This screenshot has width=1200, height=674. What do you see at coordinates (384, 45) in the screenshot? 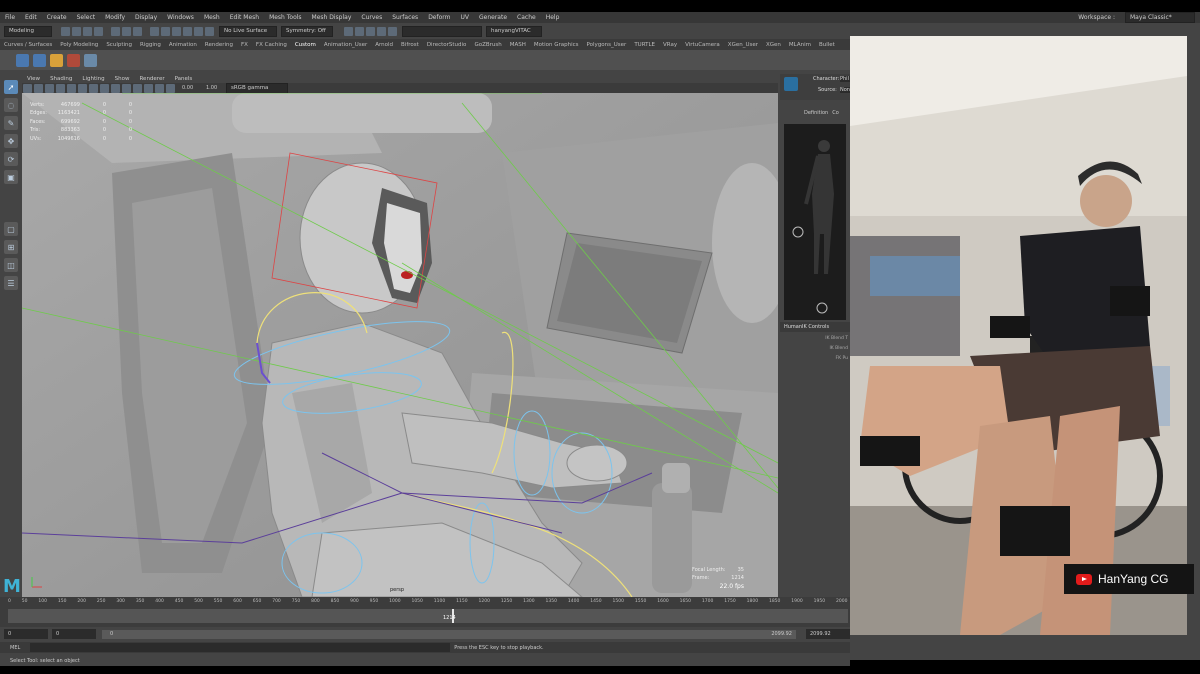
I see `shelf-tab: Arnold` at bounding box center [384, 45].